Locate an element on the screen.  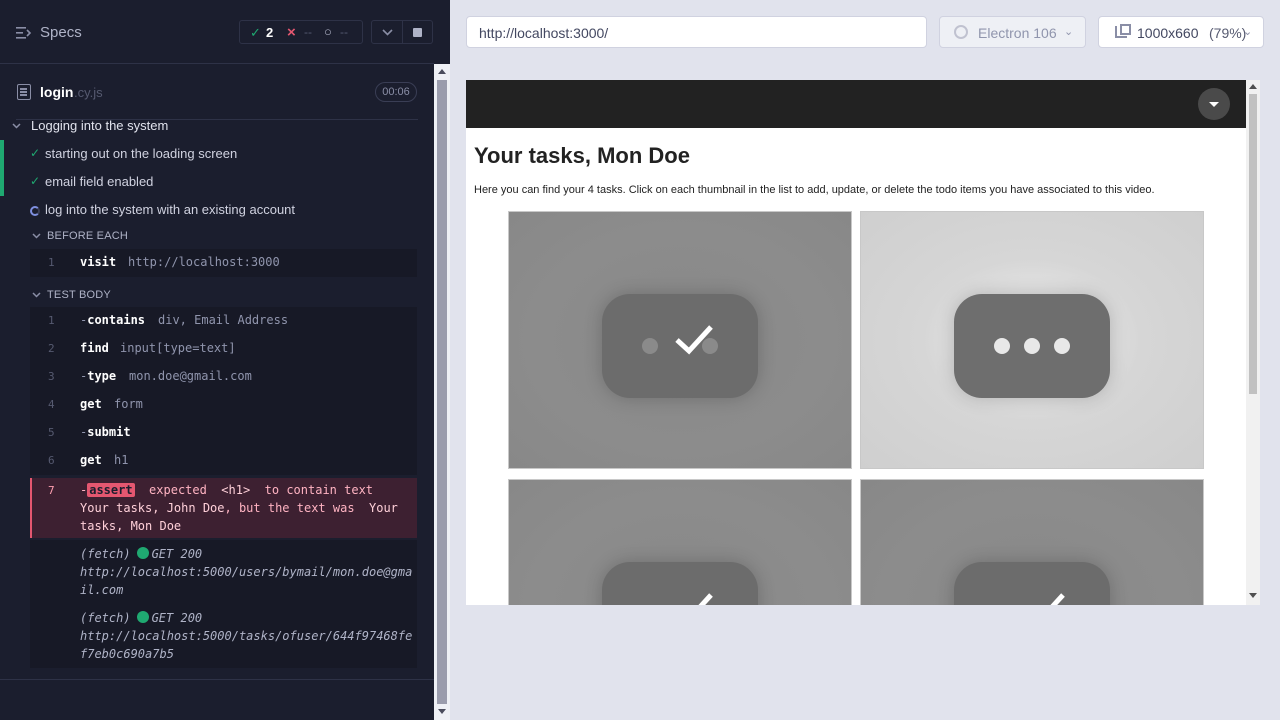
command-row: 3 -type mon.doe@gmail.com is located at coordinates (223, 377).